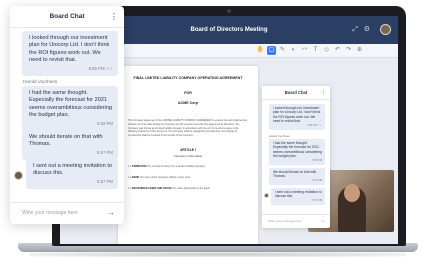 This screenshot has height=259, width=433. Describe the element at coordinates (293, 50) in the screenshot. I see `highlighter-icon: ◐` at that location.